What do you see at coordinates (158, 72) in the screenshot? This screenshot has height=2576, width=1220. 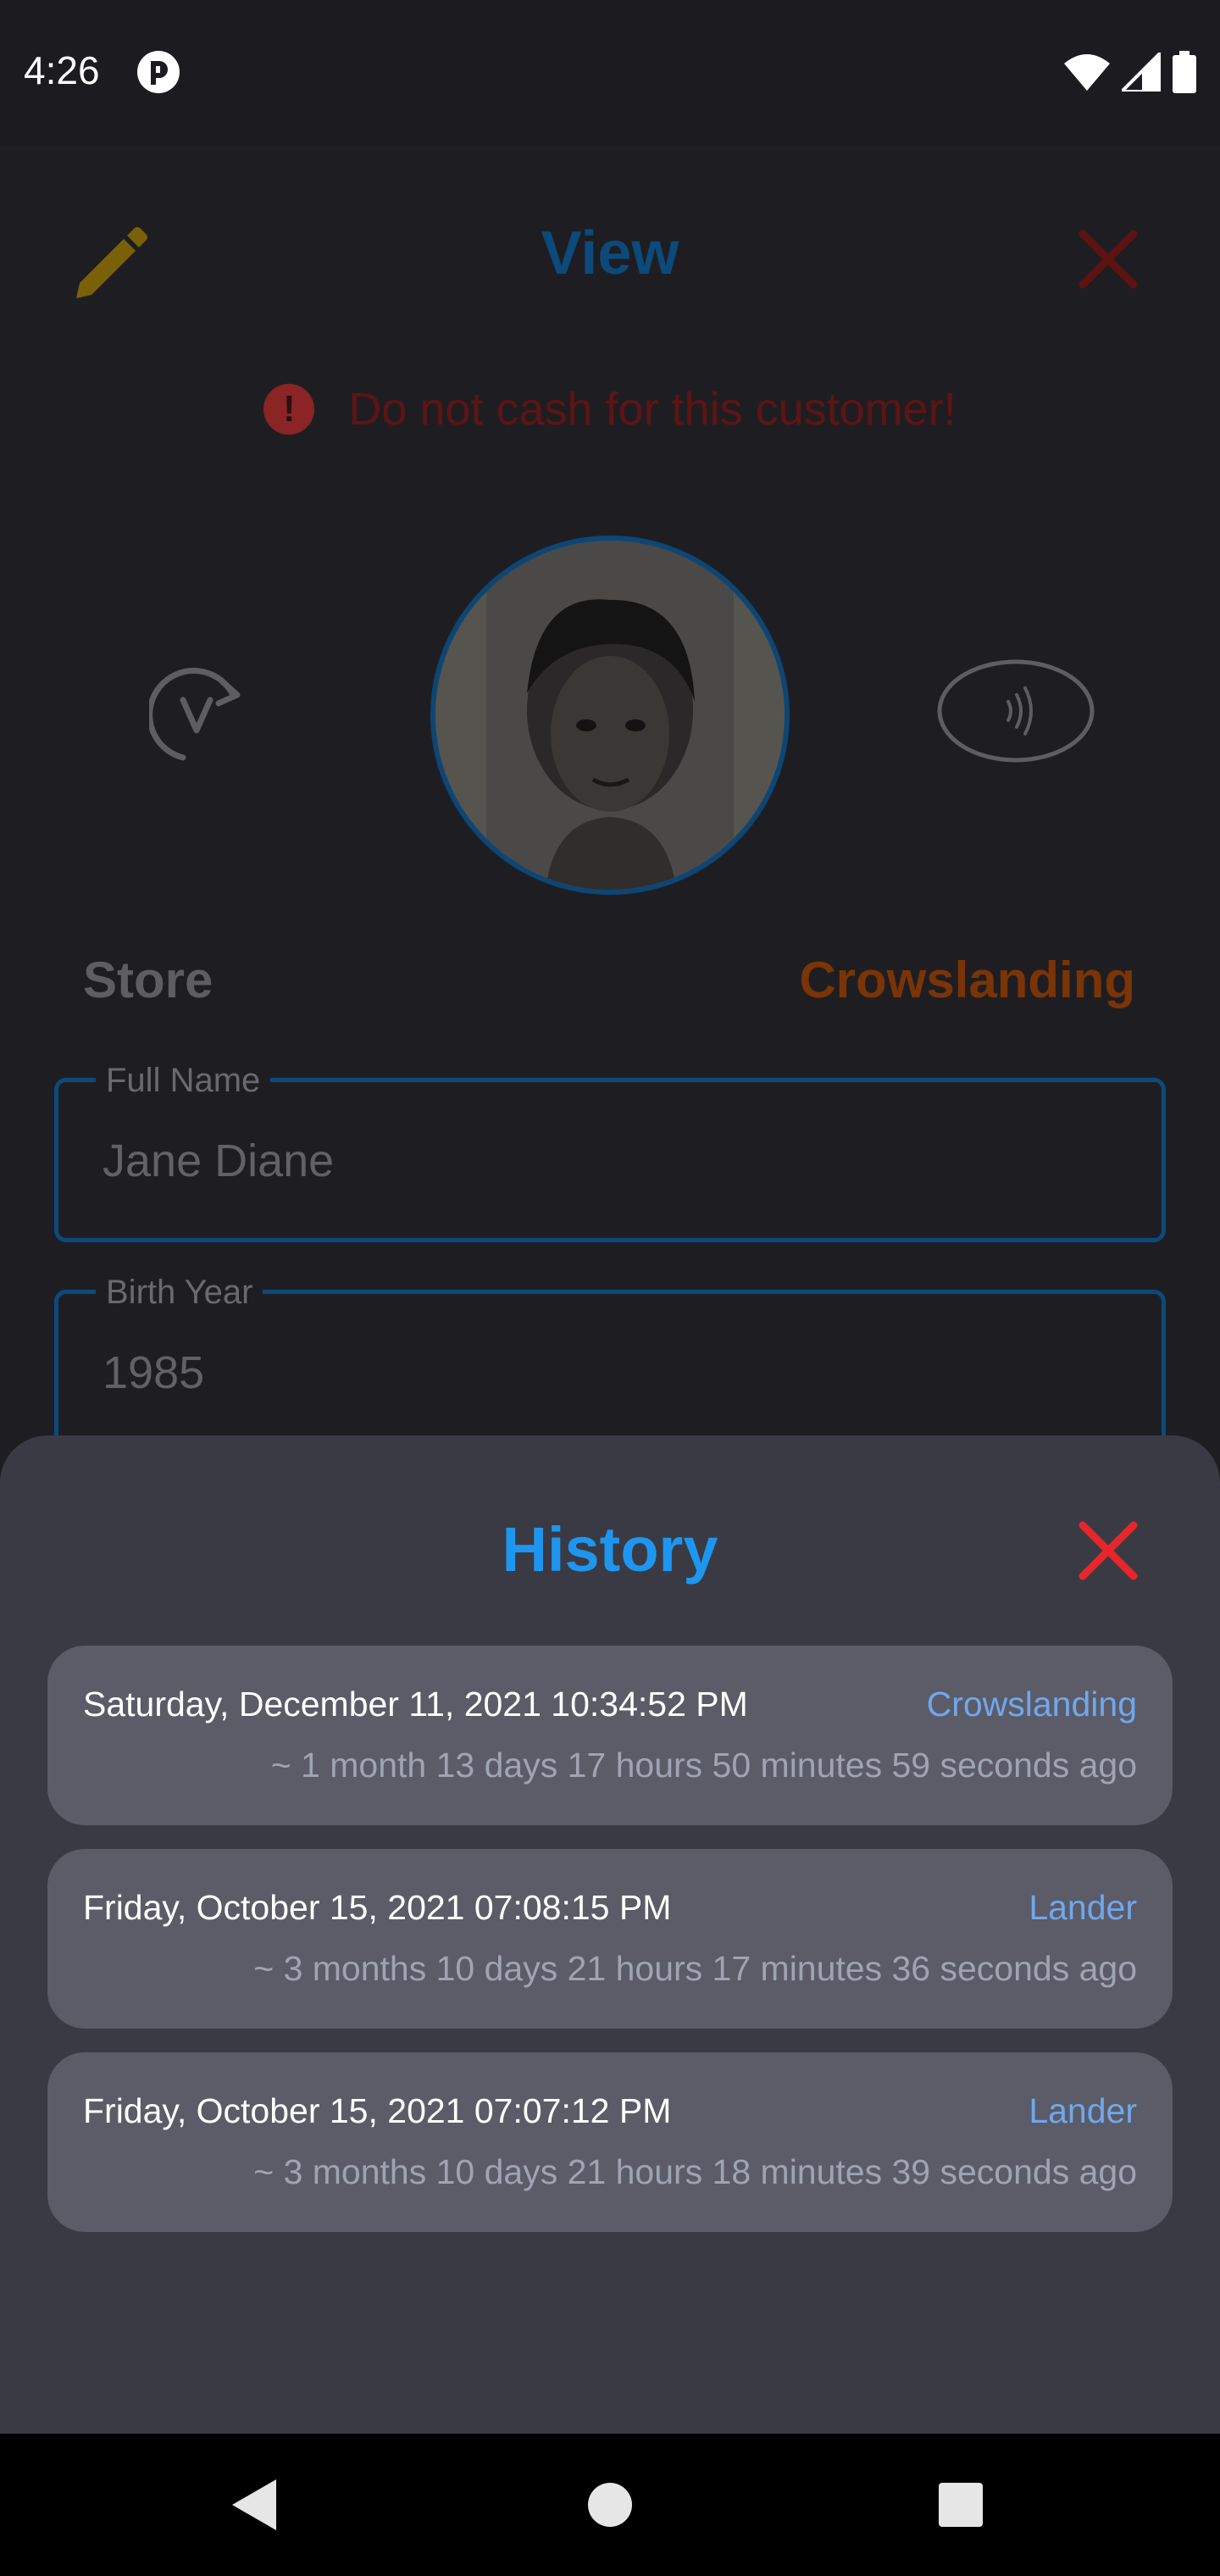 I see `app-notification-icon` at bounding box center [158, 72].